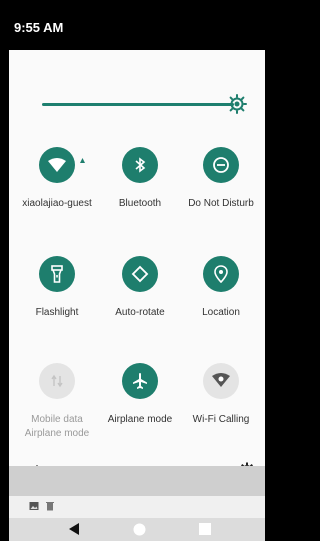 The image size is (320, 541). Describe the element at coordinates (39, 27) in the screenshot. I see `status-time: 9:55 AM` at that location.